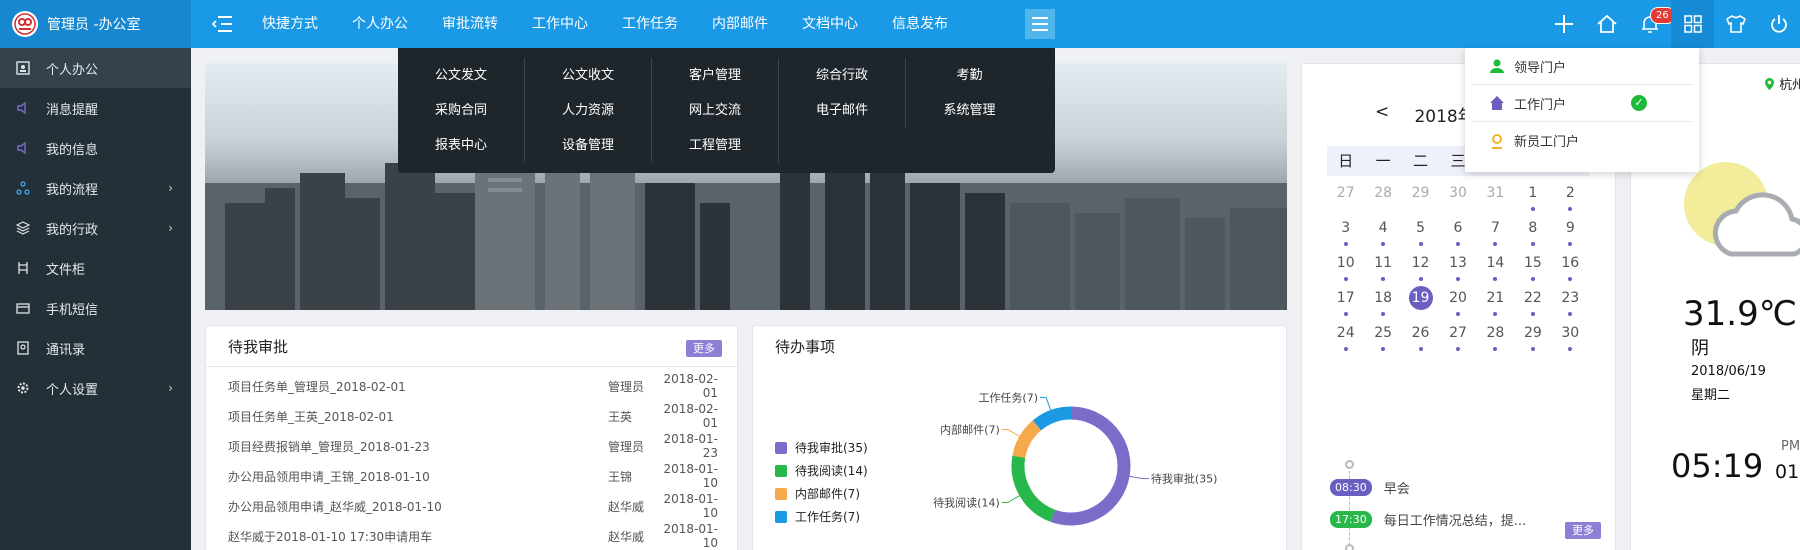  I want to click on calendar-day: 5, so click(1420, 231).